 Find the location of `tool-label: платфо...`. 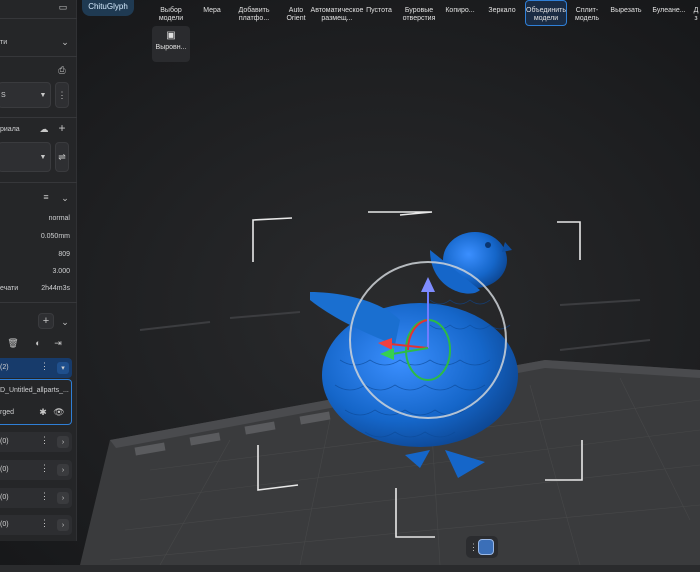

tool-label: платфо... is located at coordinates (254, 18).